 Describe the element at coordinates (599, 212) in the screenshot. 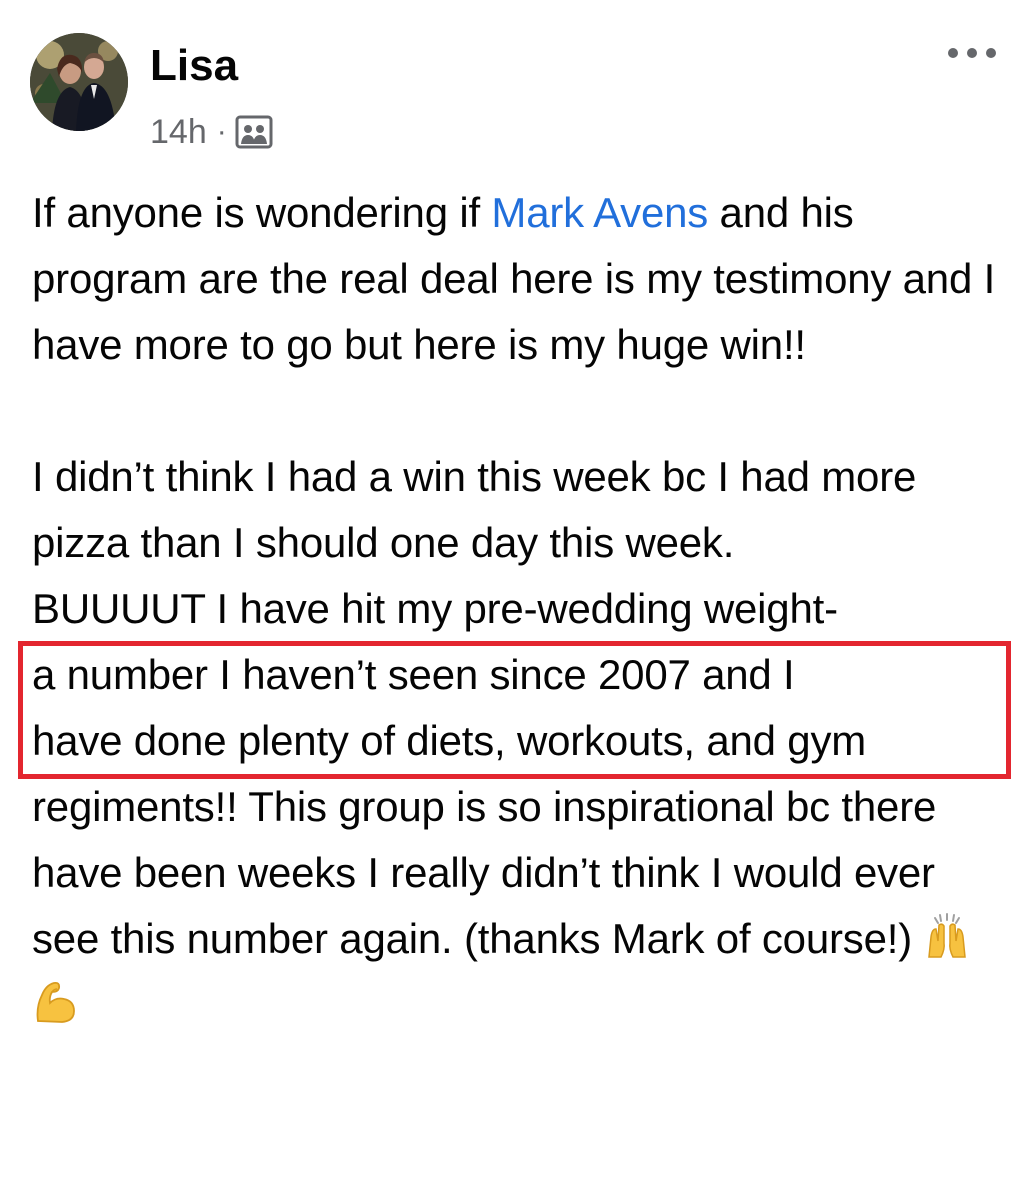

I see `mention-link: Mark Avens` at that location.